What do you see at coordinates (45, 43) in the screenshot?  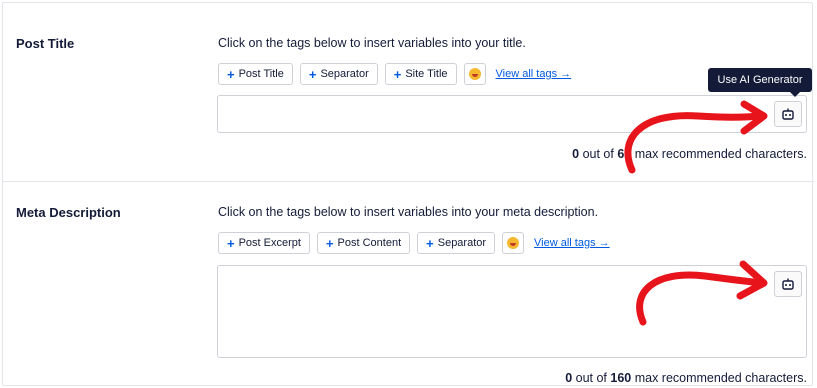 I see `post-title-label: Post Title` at bounding box center [45, 43].